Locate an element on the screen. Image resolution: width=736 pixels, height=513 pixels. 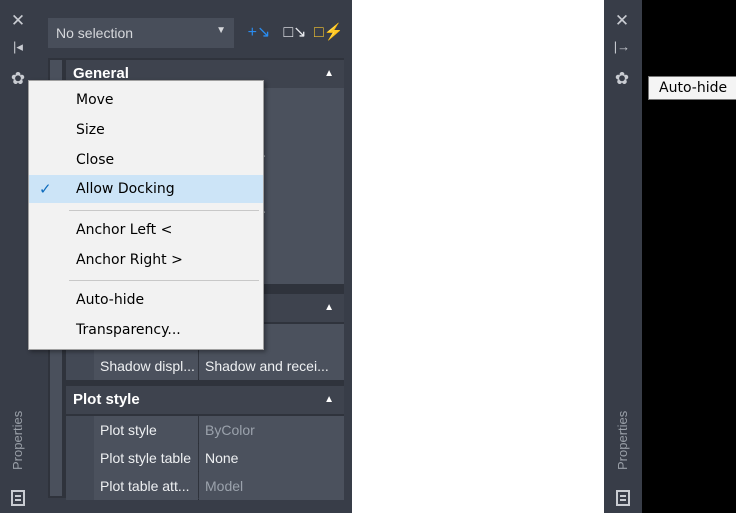
row-value: Model is located at coordinates (271, 486).